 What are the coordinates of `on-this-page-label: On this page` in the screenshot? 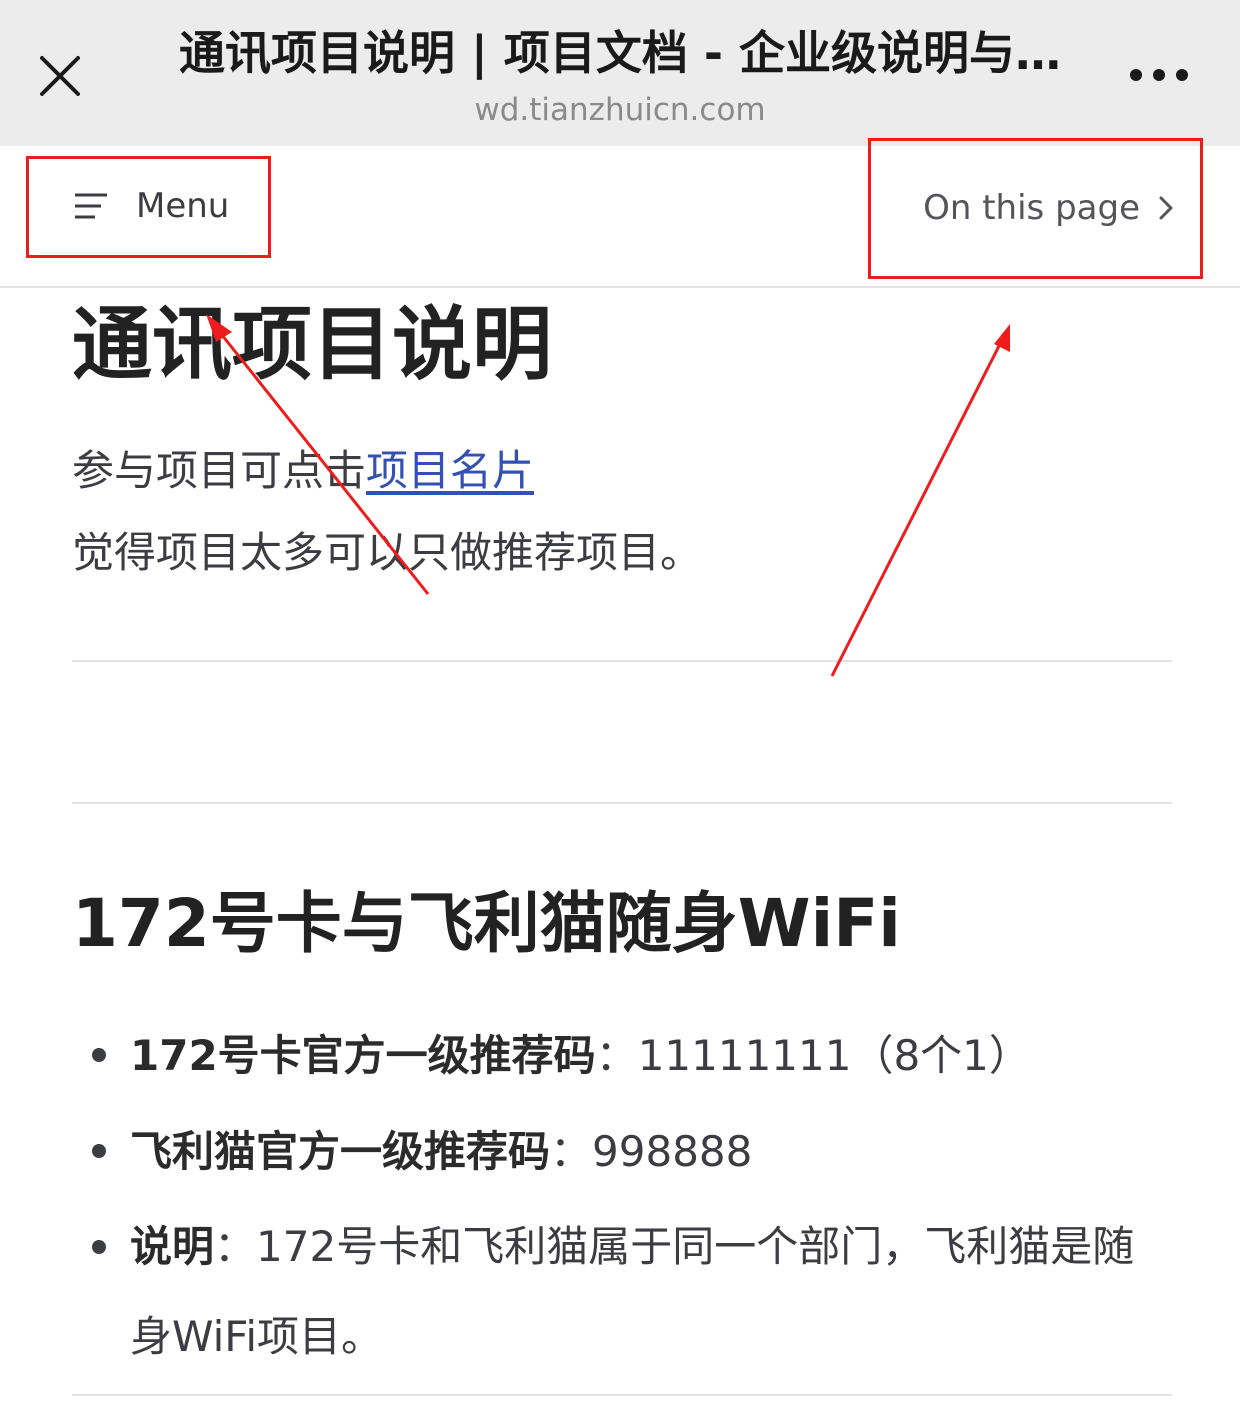 It's located at (1031, 208).